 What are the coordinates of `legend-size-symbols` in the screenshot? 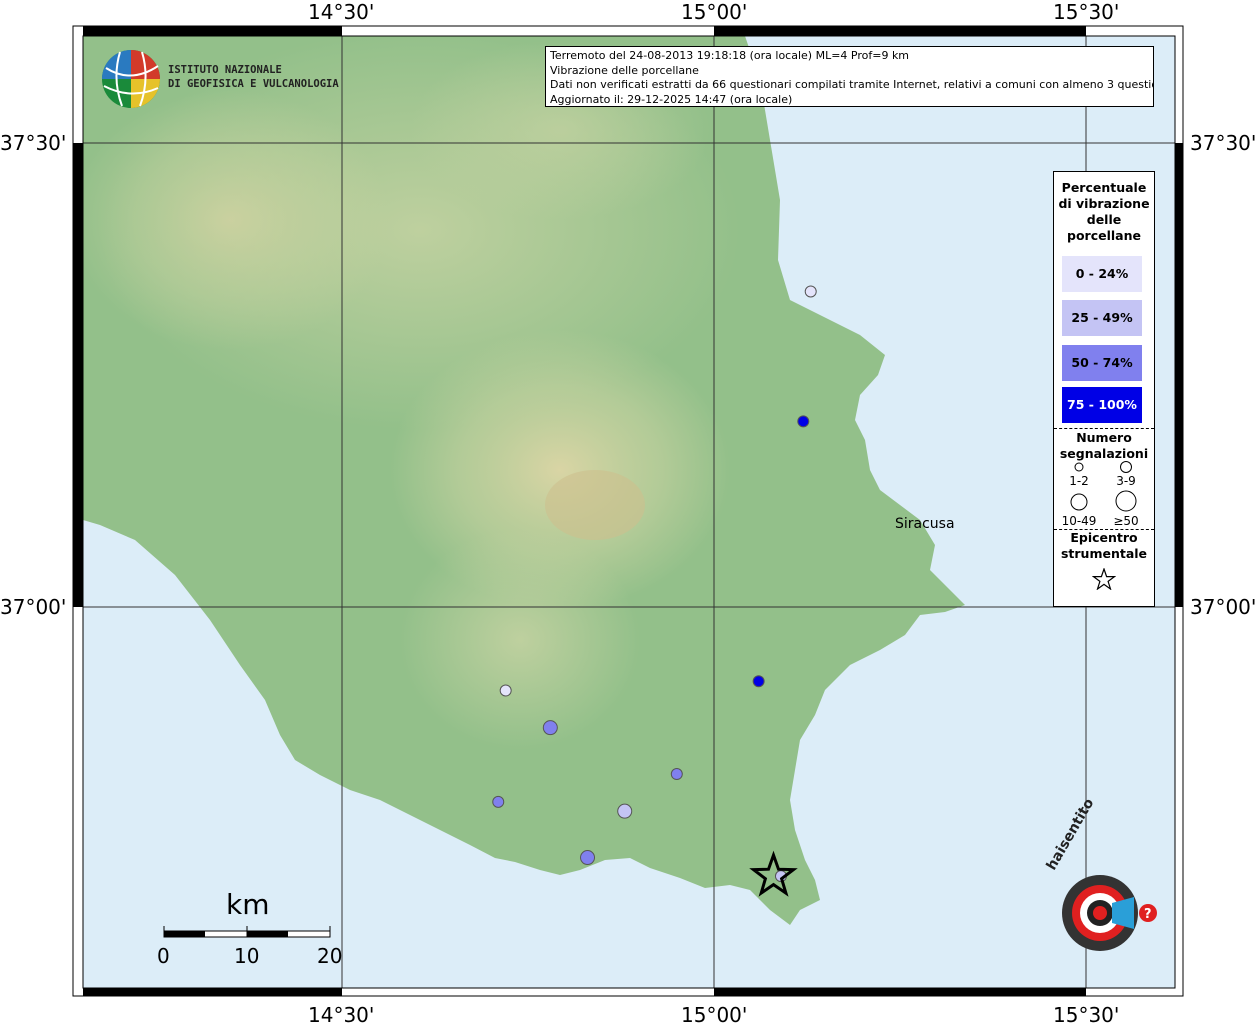 It's located at (1103, 486).